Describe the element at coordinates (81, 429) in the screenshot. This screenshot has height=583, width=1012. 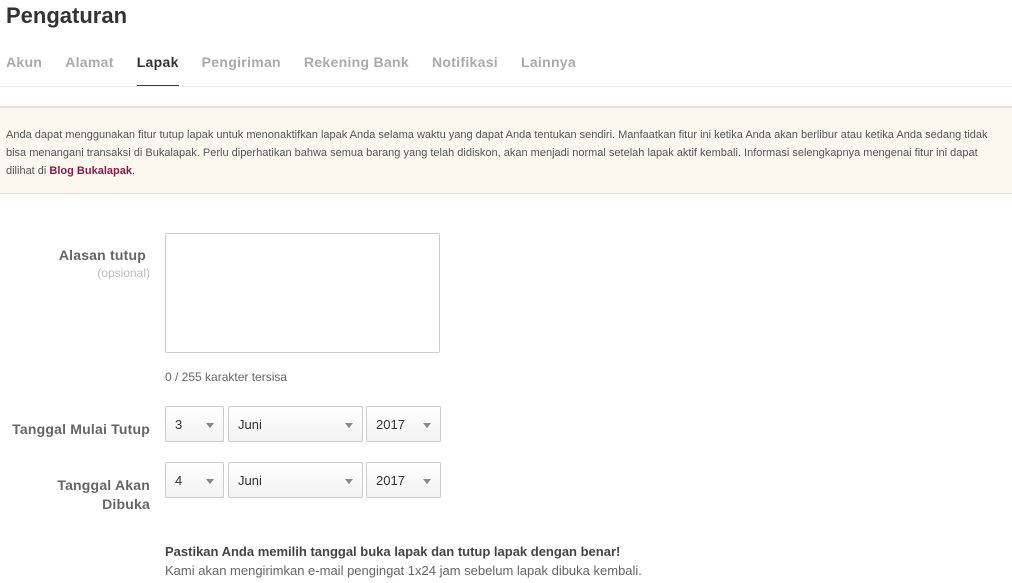
I see `start-date-label: Tanggal Mulai Tutup` at that location.